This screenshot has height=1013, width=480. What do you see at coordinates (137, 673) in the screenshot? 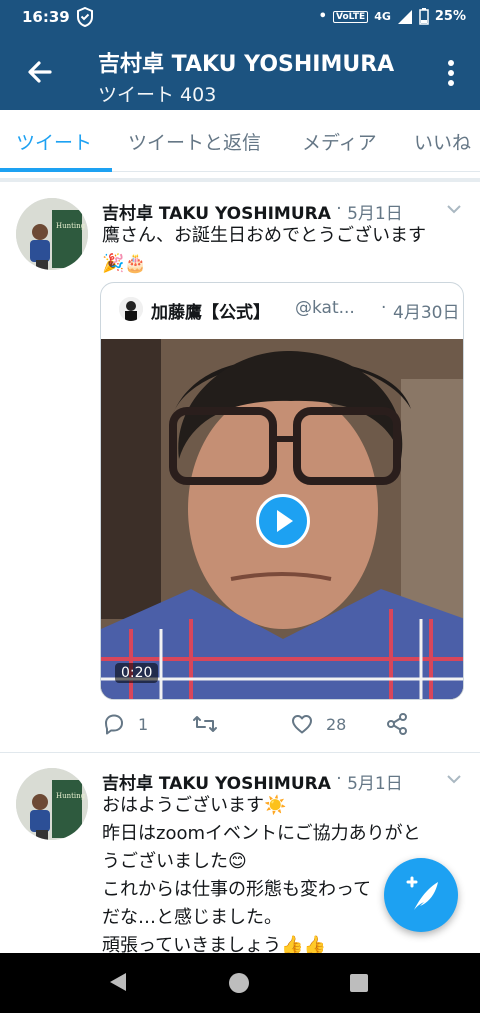
I see `video-duration: 0:20` at bounding box center [137, 673].